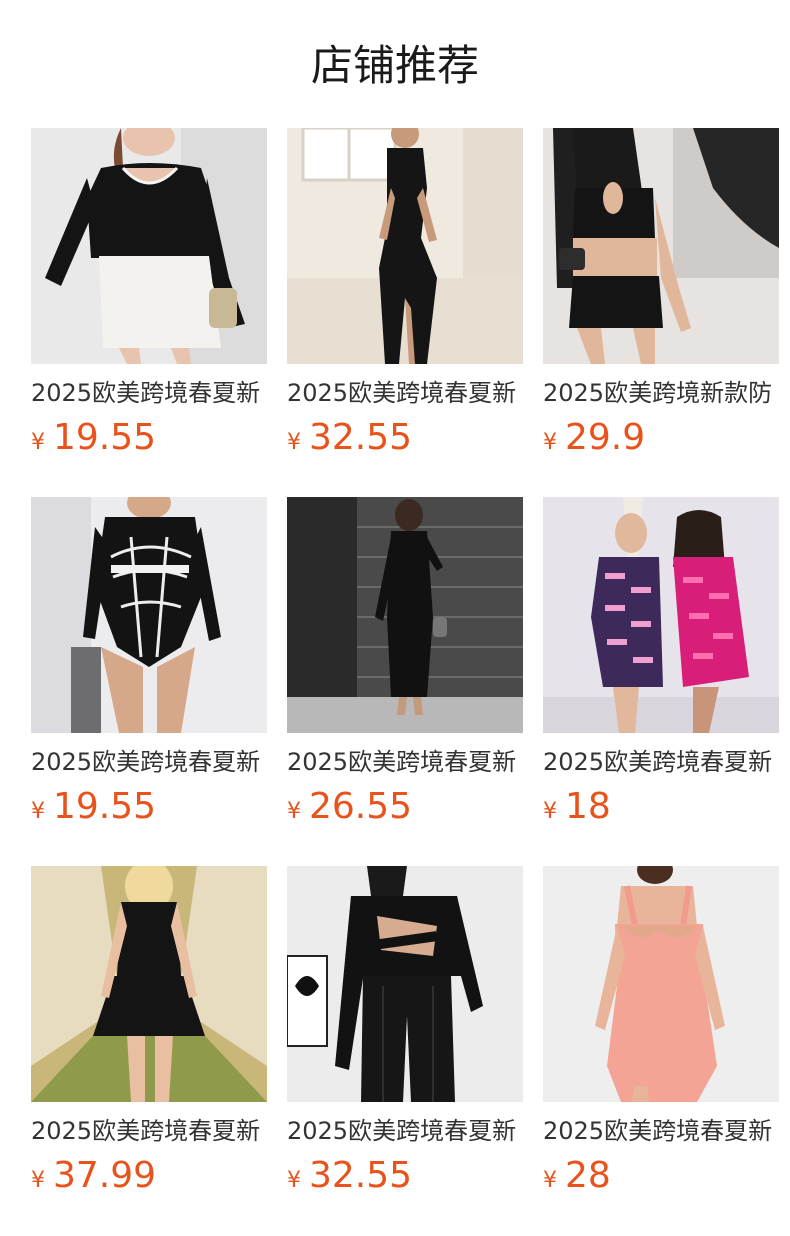 This screenshot has width=790, height=1236. What do you see at coordinates (588, 806) in the screenshot?
I see `price-value: 18` at bounding box center [588, 806].